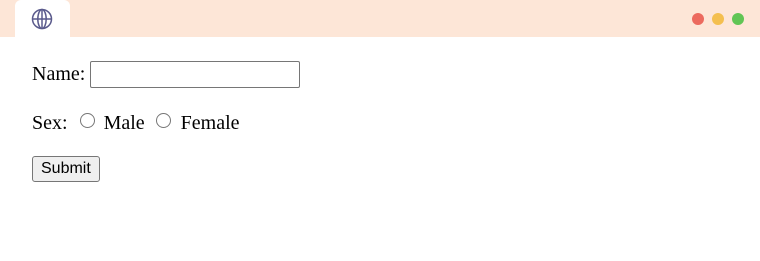 This screenshot has height=261, width=760. What do you see at coordinates (195, 74) in the screenshot?
I see `name-input` at bounding box center [195, 74].